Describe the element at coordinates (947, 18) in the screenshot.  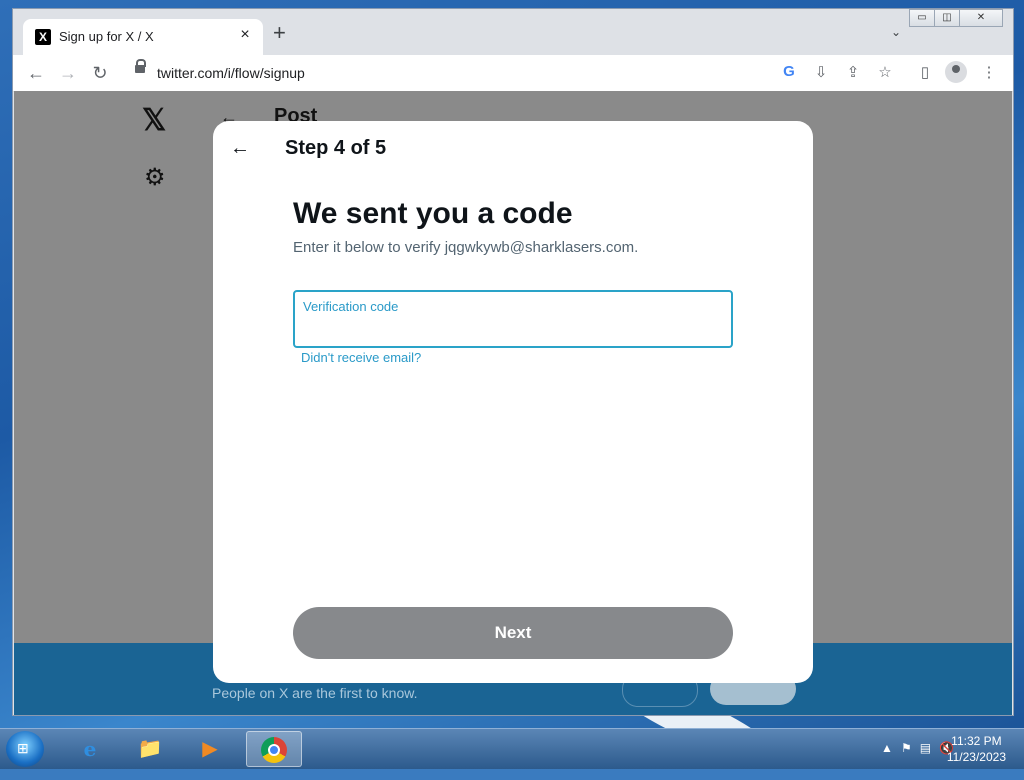
I see `restore-button: ◫` at that location.